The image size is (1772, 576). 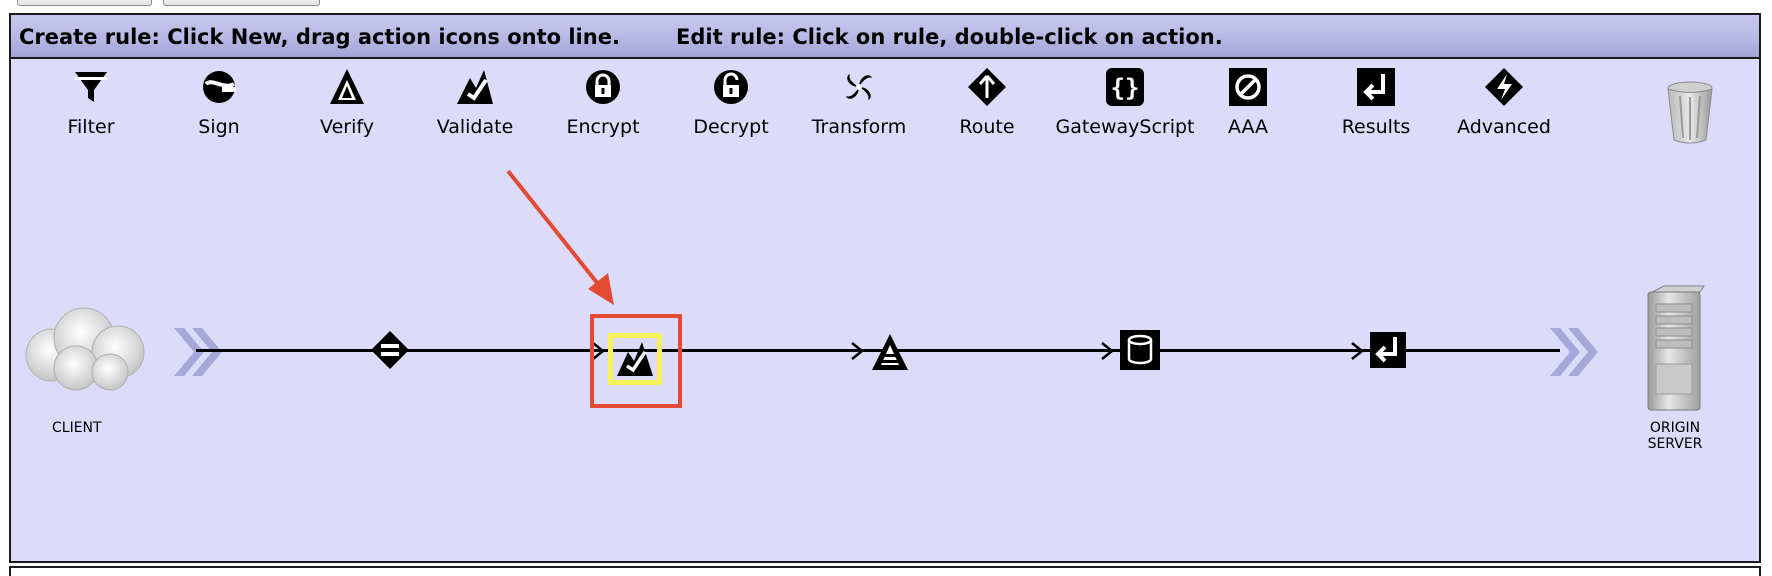 I want to click on origin-server-label: ORIGIN SERVER, so click(x=1675, y=436).